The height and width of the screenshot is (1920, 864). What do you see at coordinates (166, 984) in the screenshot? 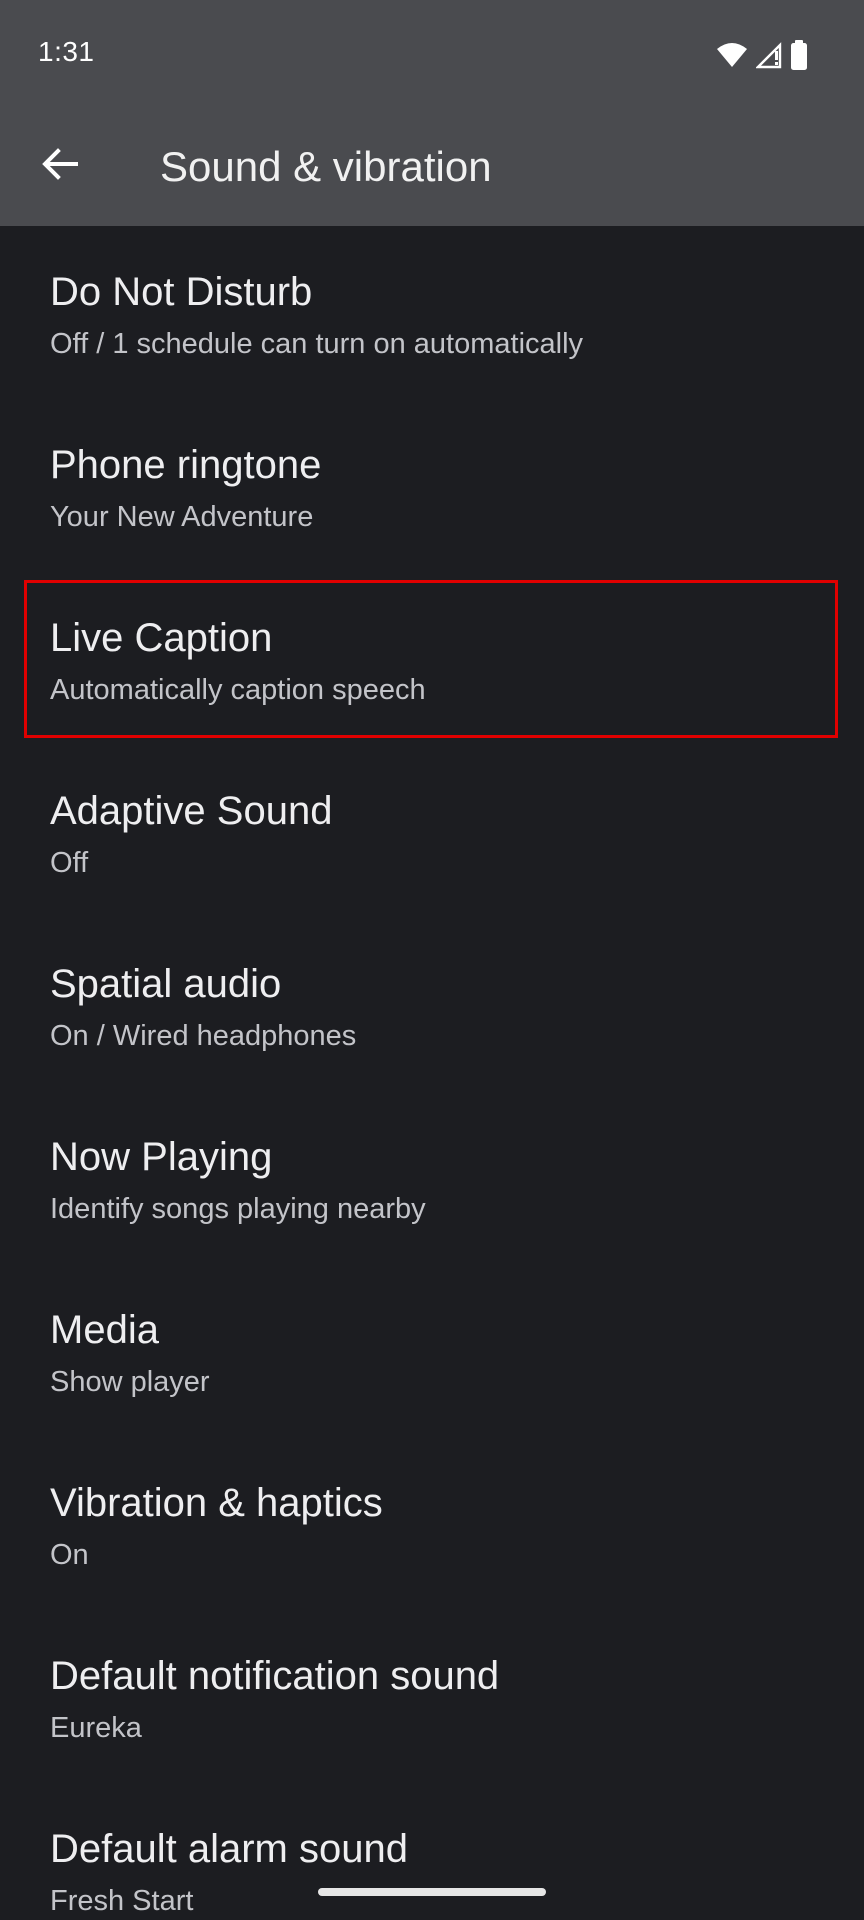
I see `setting-title: Spatial audio` at bounding box center [166, 984].